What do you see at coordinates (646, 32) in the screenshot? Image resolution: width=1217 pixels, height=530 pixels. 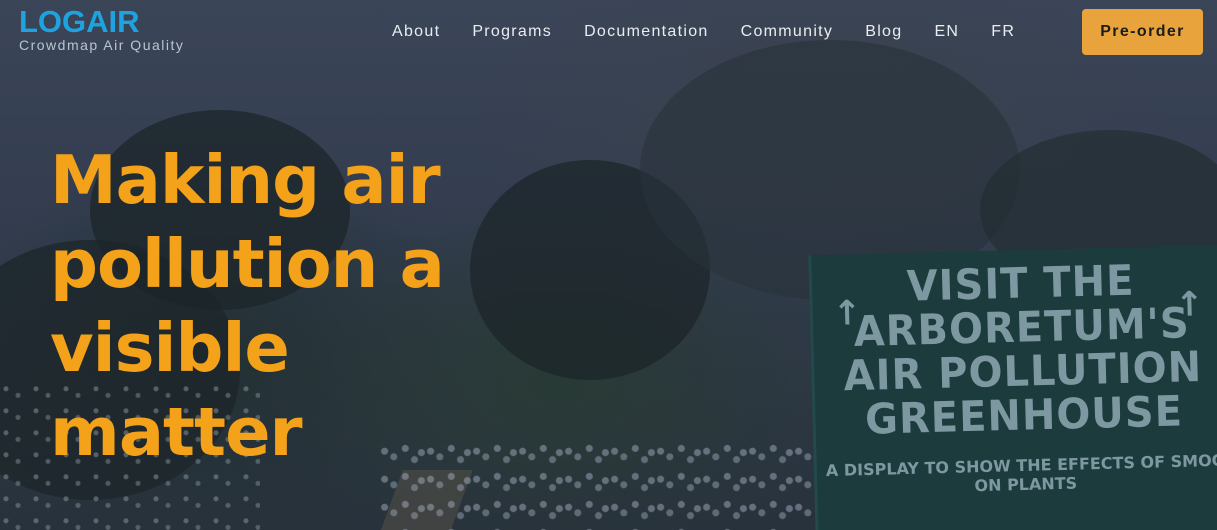 I see `nav-item-documentation: Documentation` at bounding box center [646, 32].